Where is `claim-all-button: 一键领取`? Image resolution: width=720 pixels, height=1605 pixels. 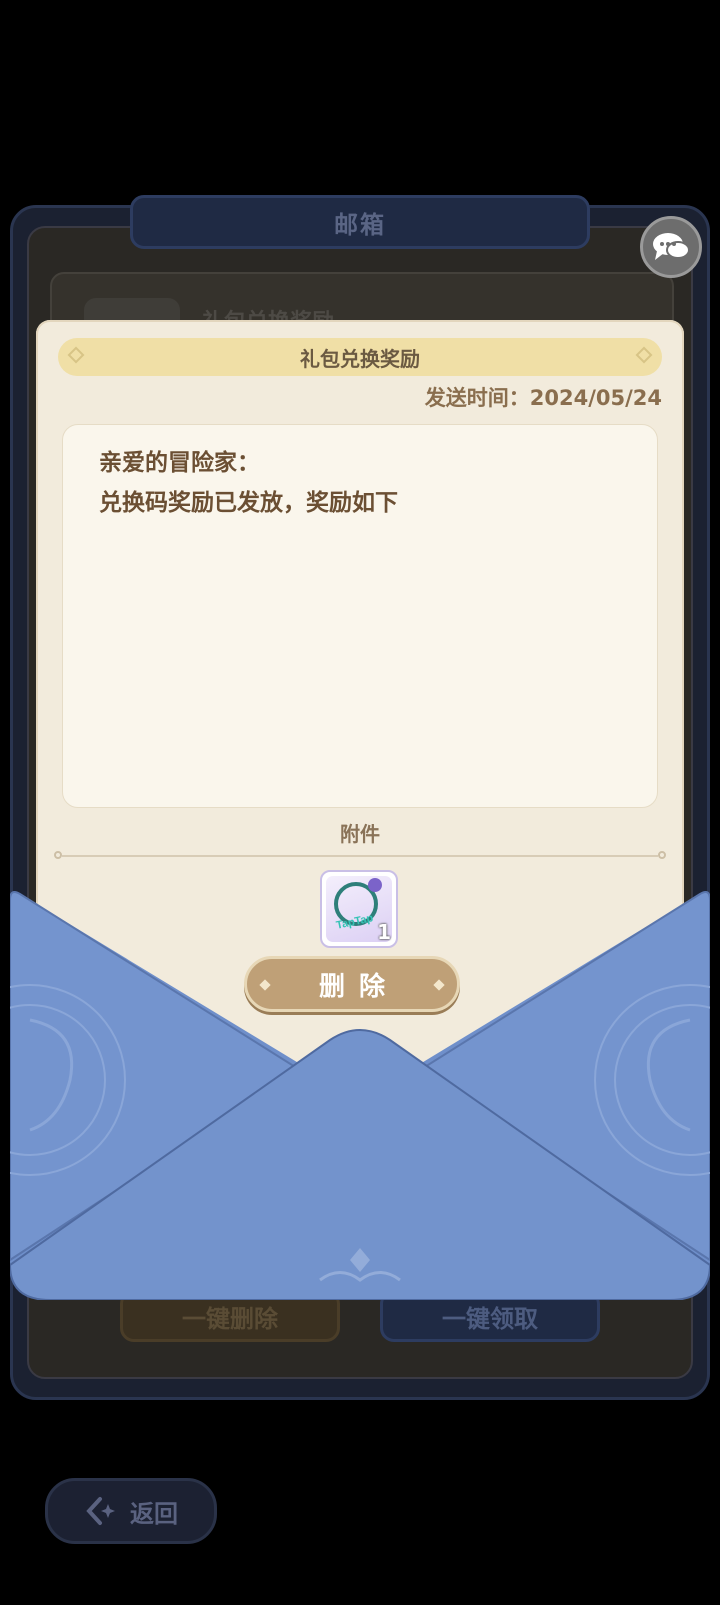 claim-all-button: 一键领取 is located at coordinates (490, 1316).